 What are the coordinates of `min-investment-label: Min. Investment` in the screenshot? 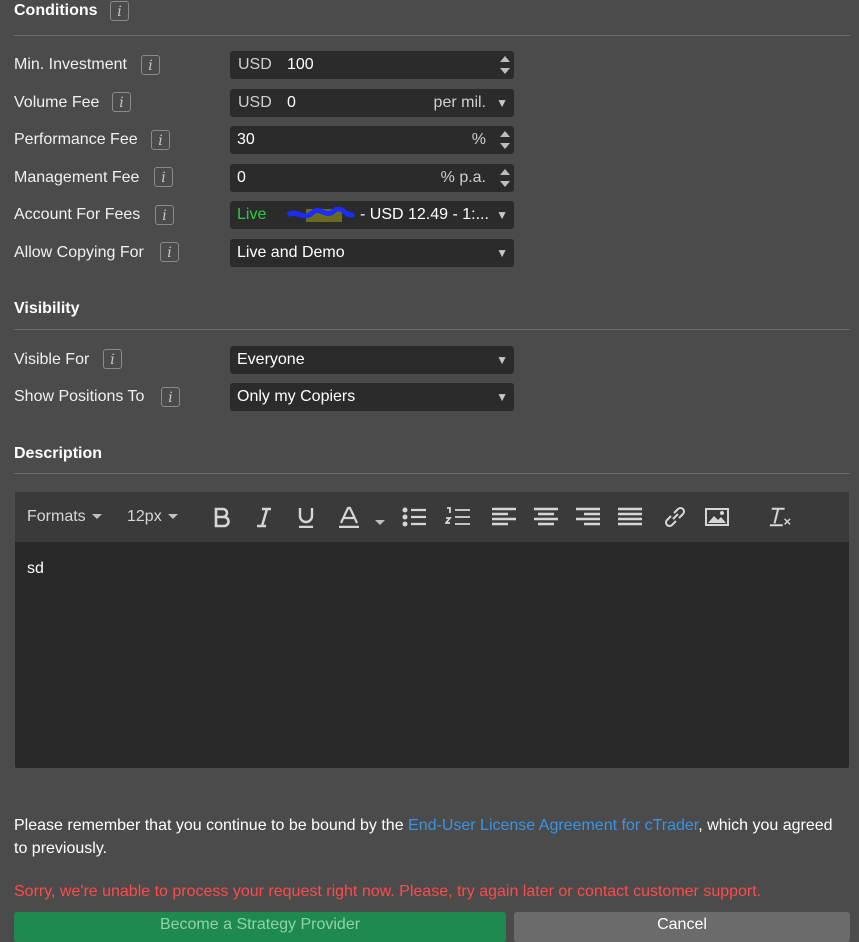 It's located at (70, 64).